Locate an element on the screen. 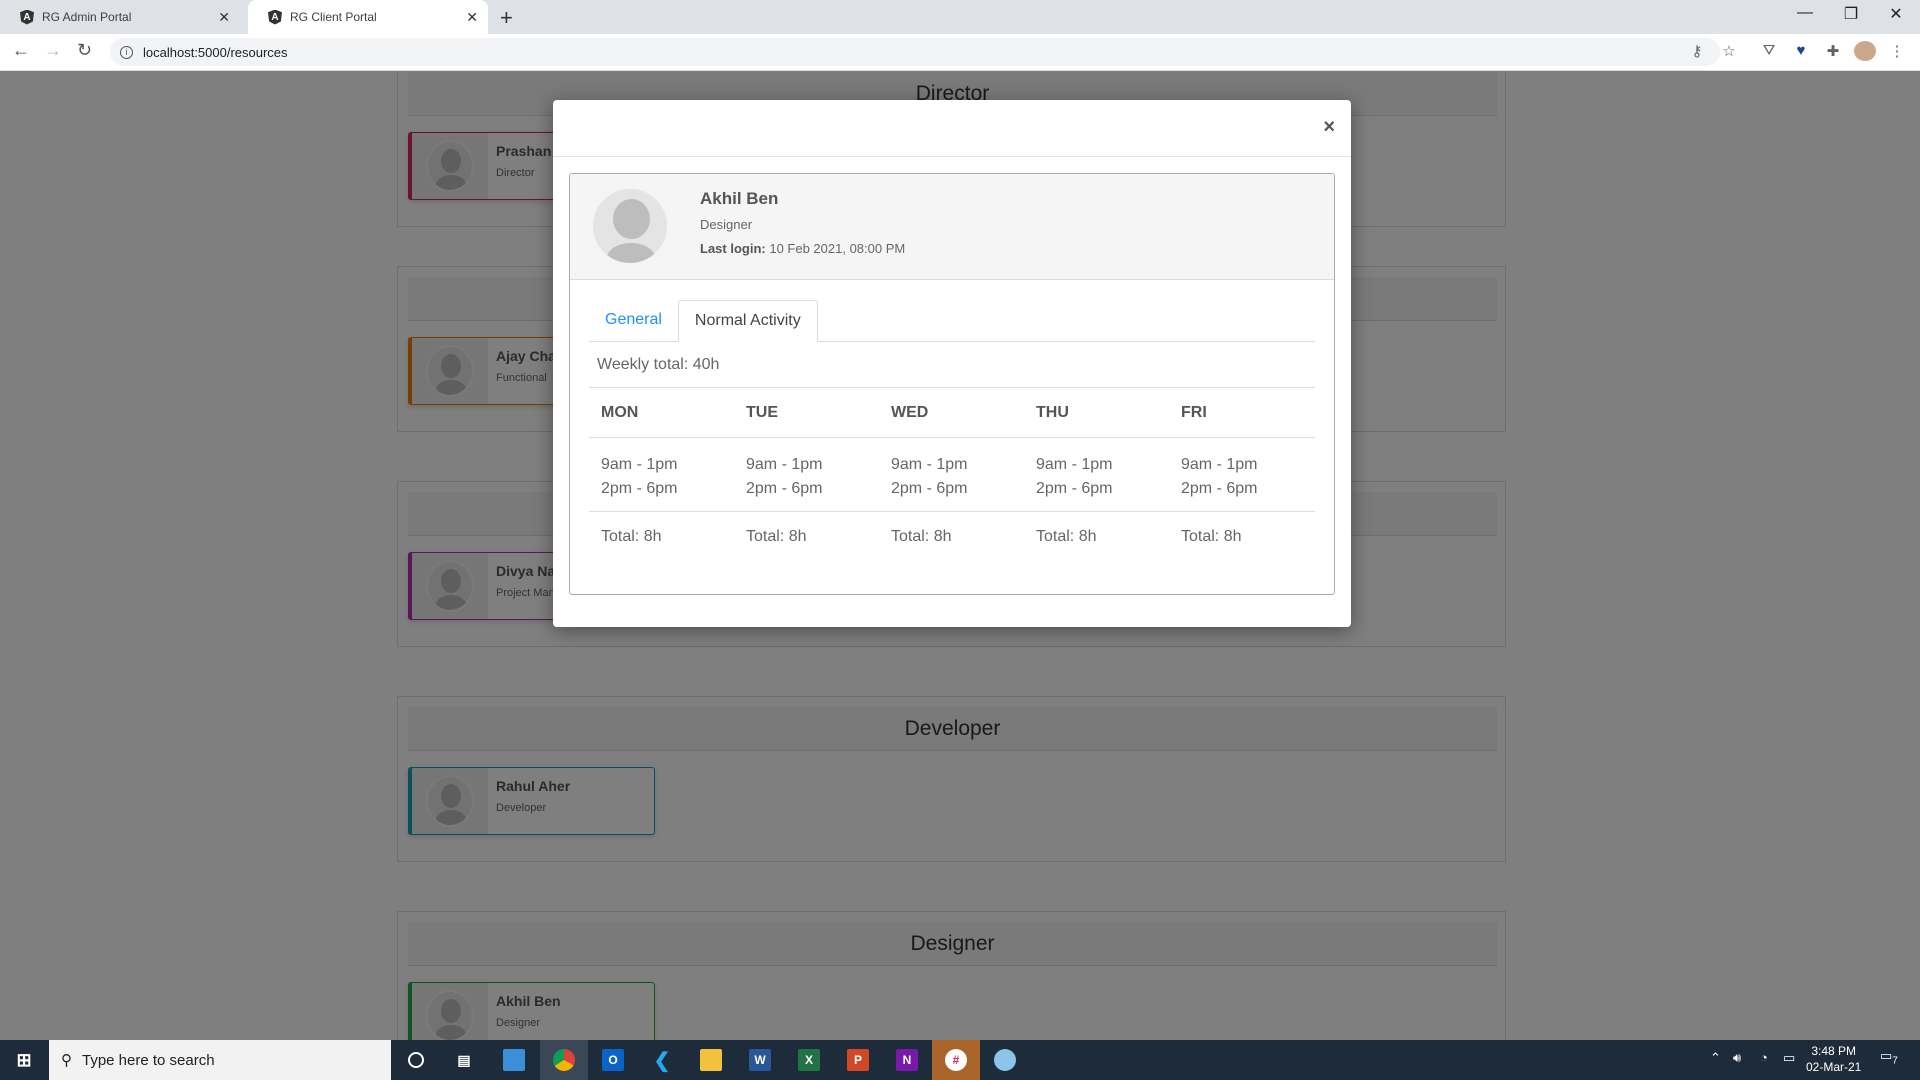 Image resolution: width=1920 pixels, height=1080 pixels. menu-icon: ⋮ is located at coordinates (1897, 51).